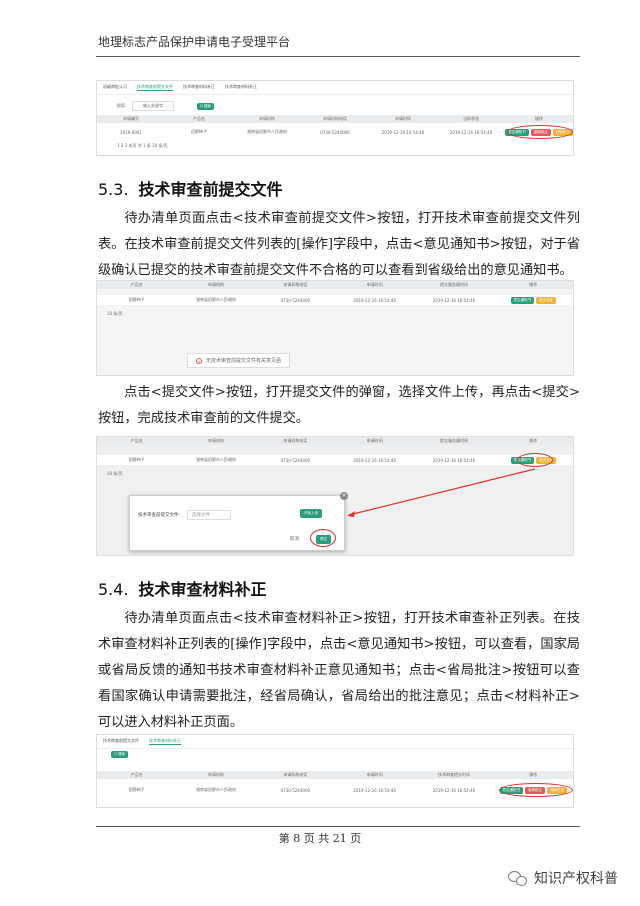  I want to click on table-header: 产品名 申请机构 申请机构电话 申请时间 技术审查提交时间 操作, so click(335, 775).